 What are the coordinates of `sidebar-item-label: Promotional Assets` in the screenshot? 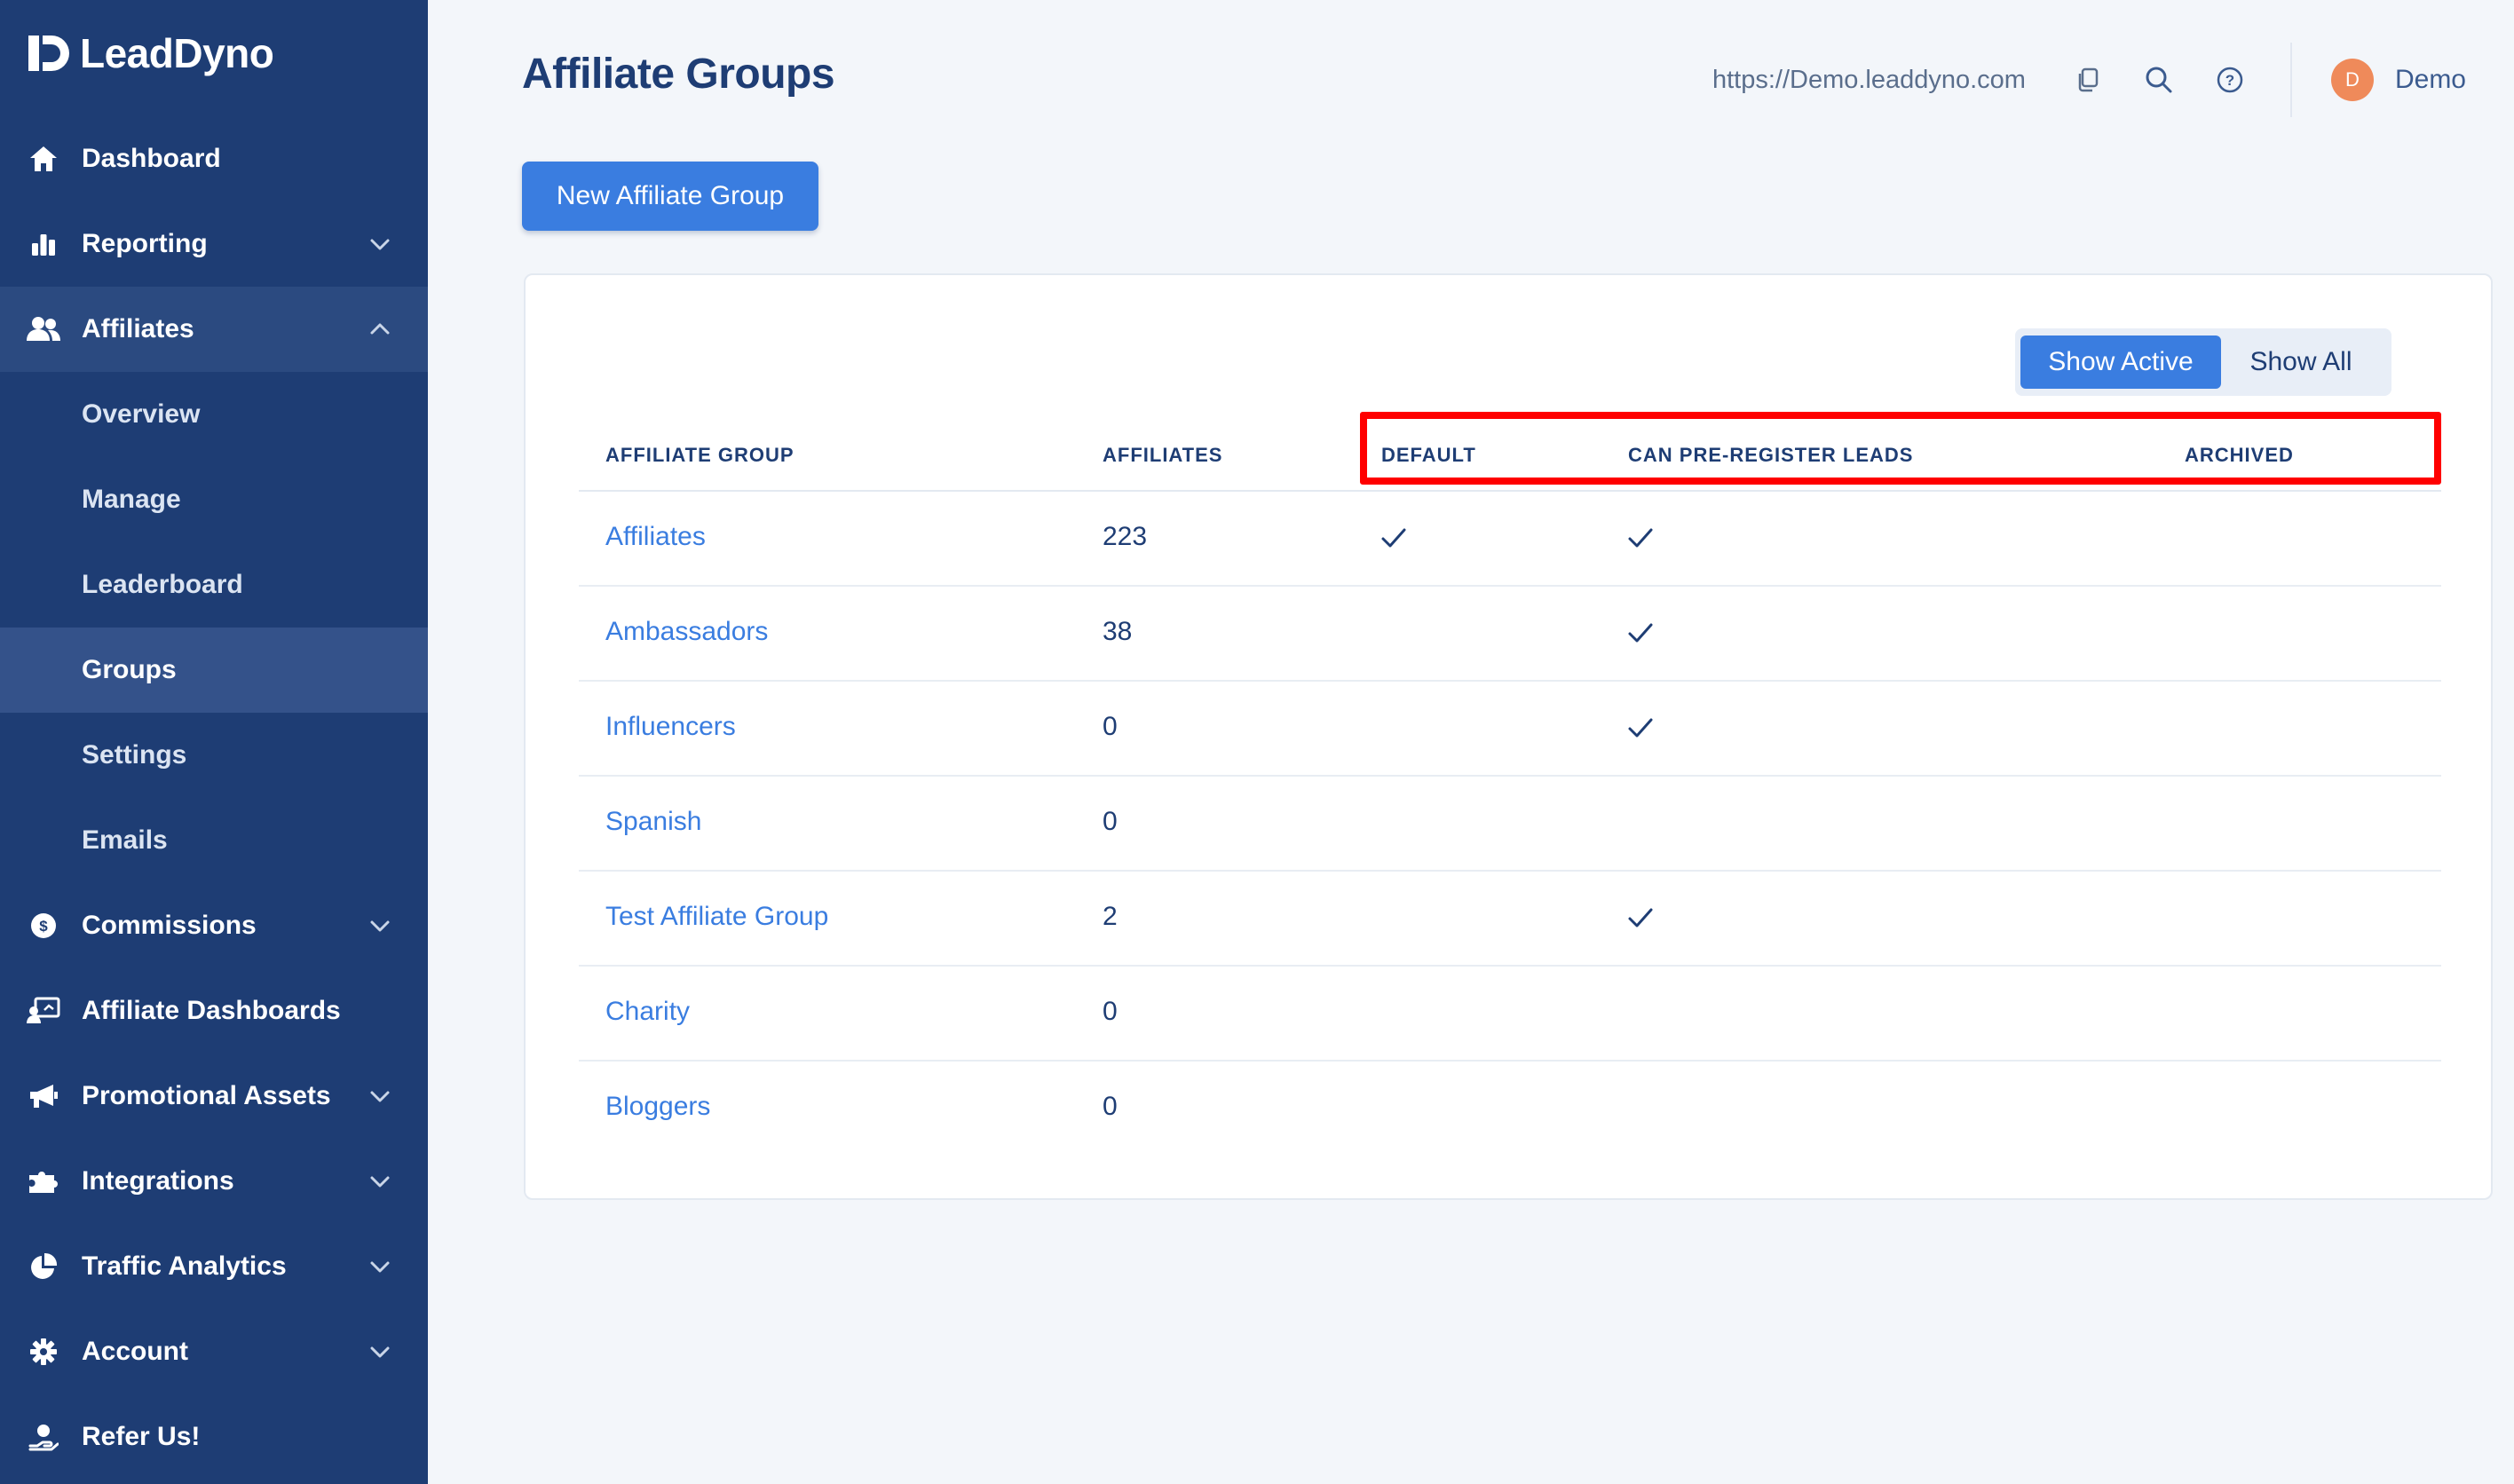 It's located at (206, 1096).